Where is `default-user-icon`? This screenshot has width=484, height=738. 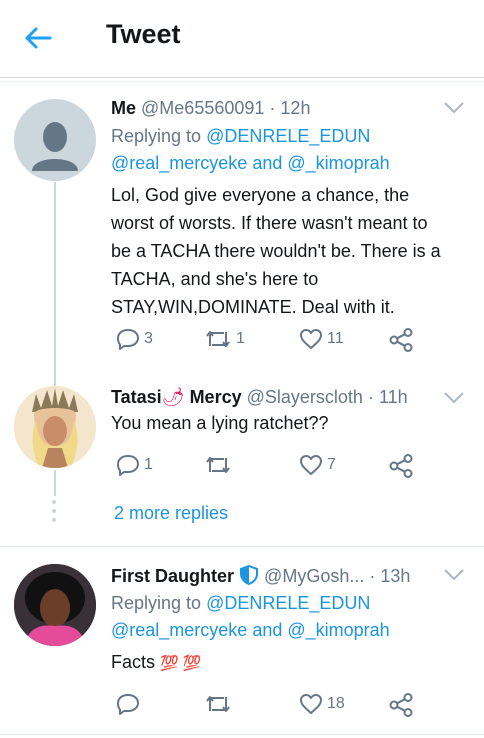 default-user-icon is located at coordinates (55, 146).